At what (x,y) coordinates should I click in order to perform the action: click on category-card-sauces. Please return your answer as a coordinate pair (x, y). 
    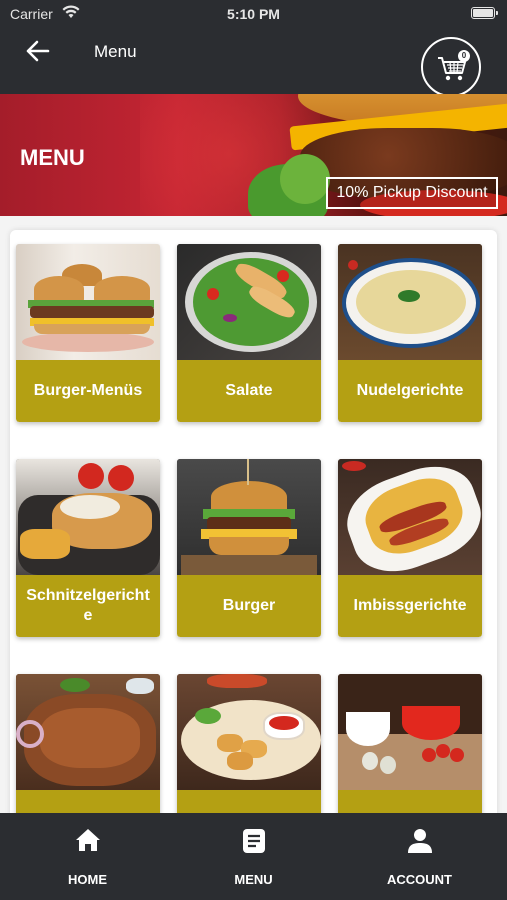
    Looking at the image, I should click on (410, 743).